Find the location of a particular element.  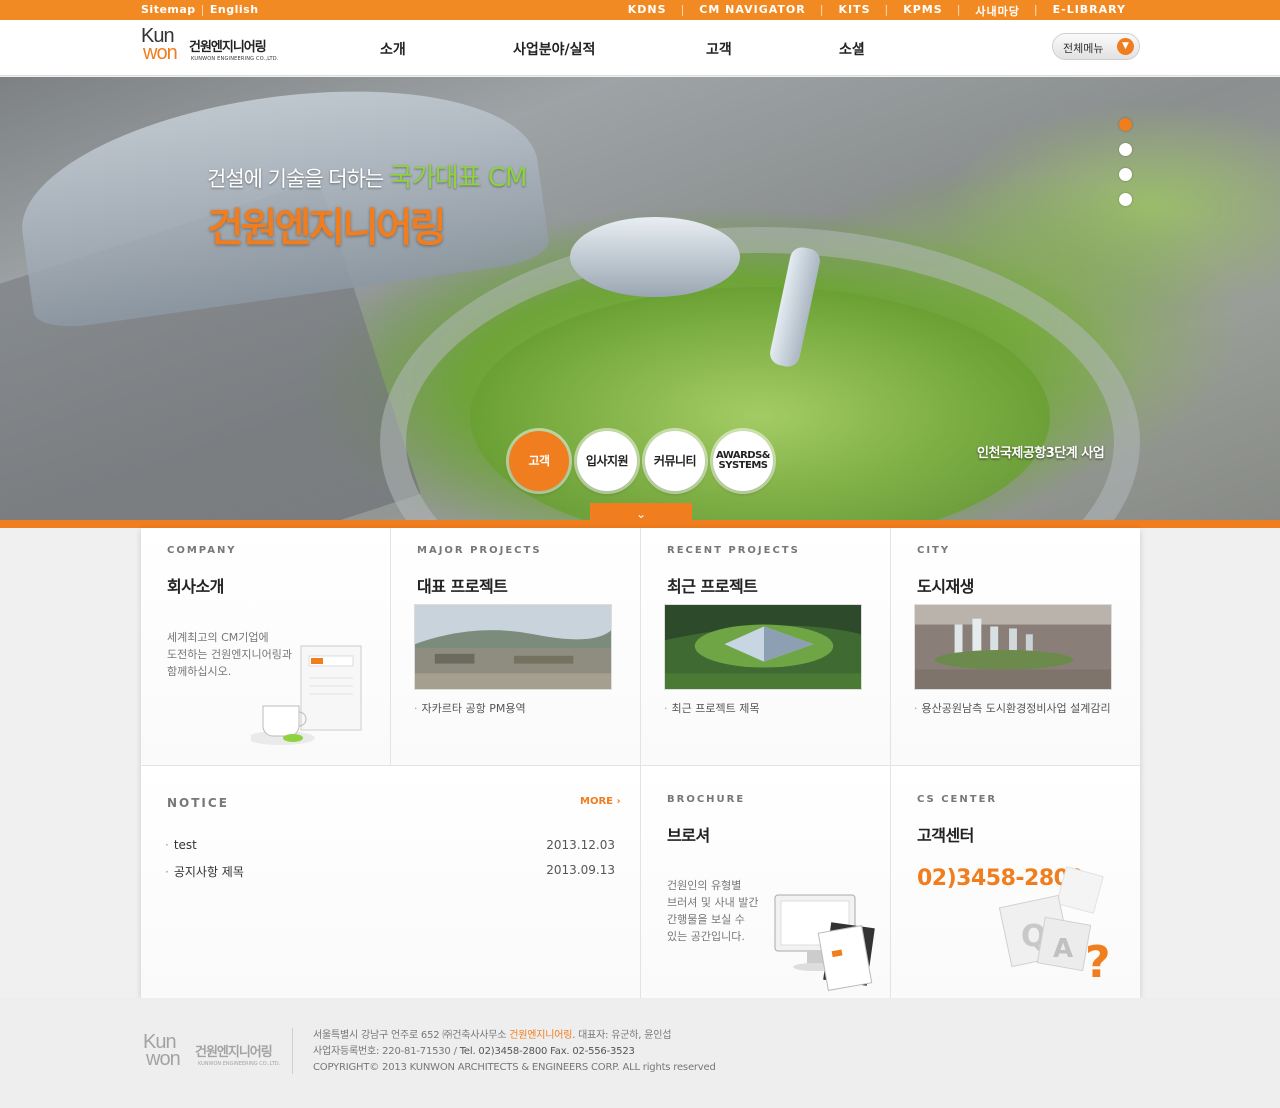

quick-link-community: 커뮤니티 is located at coordinates (675, 461).